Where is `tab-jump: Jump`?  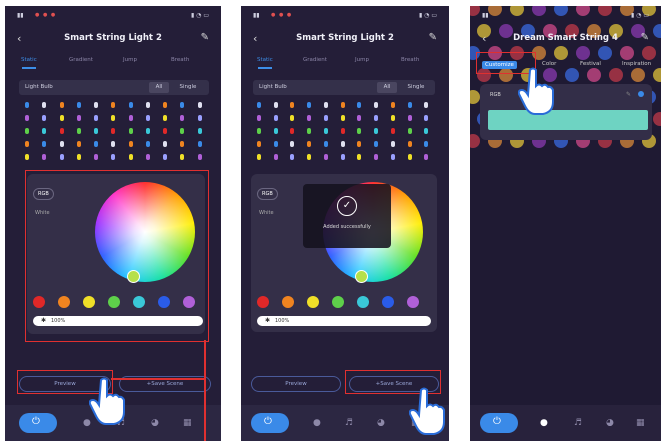 tab-jump: Jump is located at coordinates (362, 60).